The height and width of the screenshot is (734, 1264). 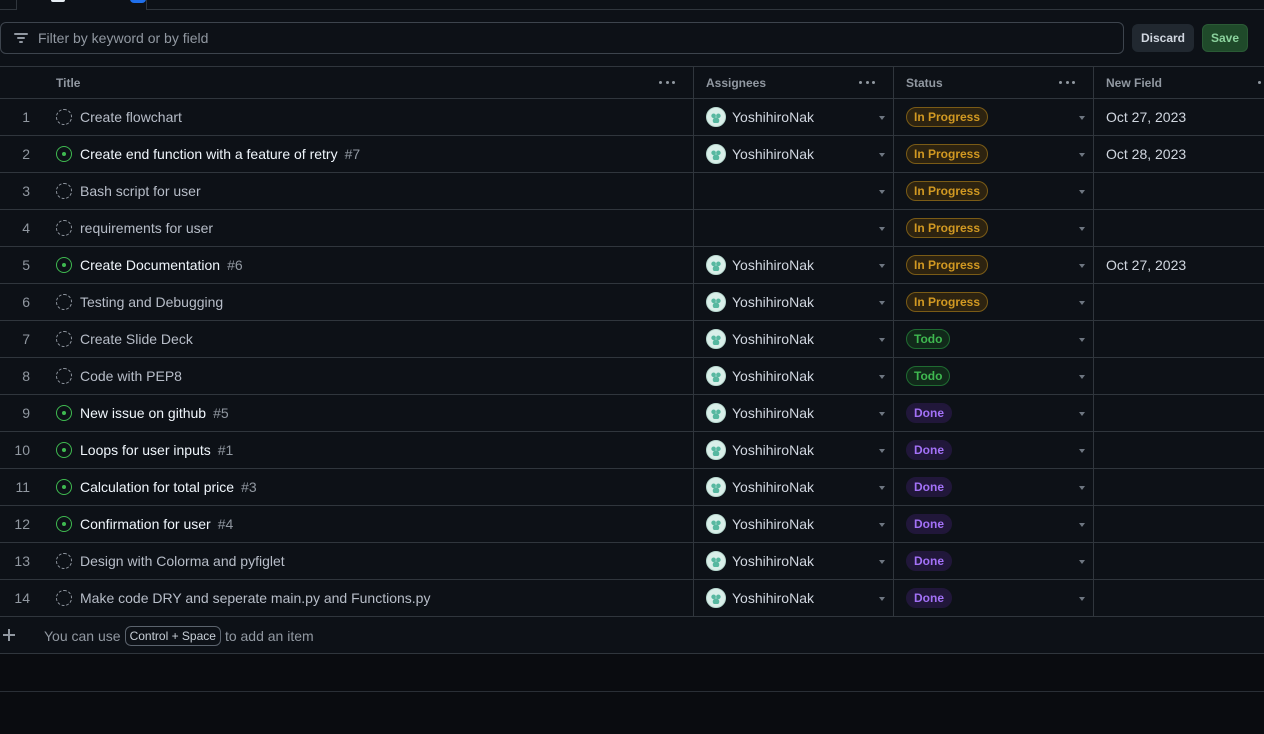 I want to click on issue-number: #3, so click(x=249, y=487).